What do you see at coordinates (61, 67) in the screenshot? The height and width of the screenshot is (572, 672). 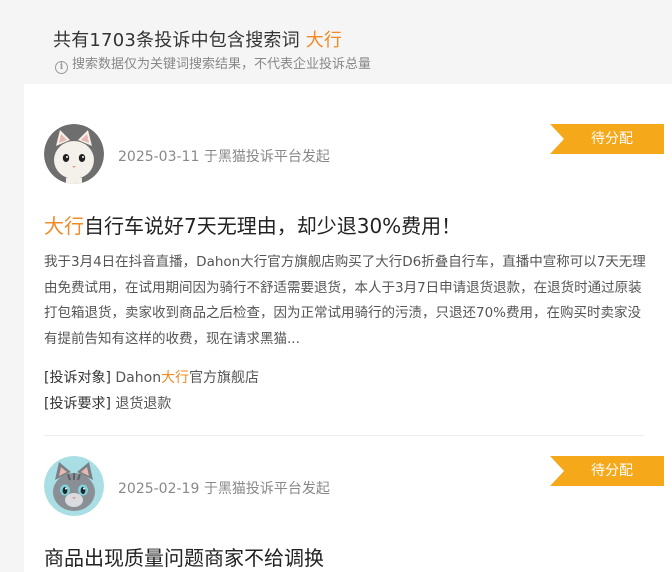 I see `info-icon: i` at bounding box center [61, 67].